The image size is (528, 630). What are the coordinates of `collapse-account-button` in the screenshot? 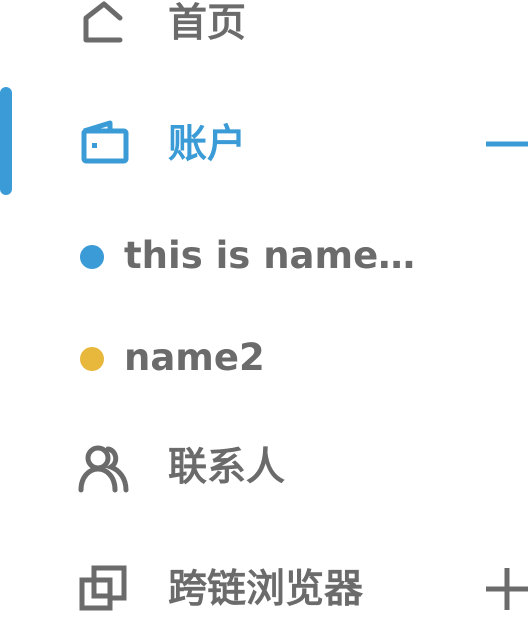 It's located at (507, 144).